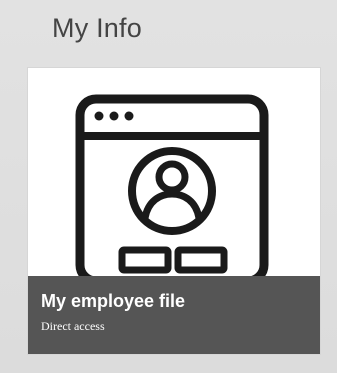  What do you see at coordinates (97, 28) in the screenshot?
I see `section-title: My Info` at bounding box center [97, 28].